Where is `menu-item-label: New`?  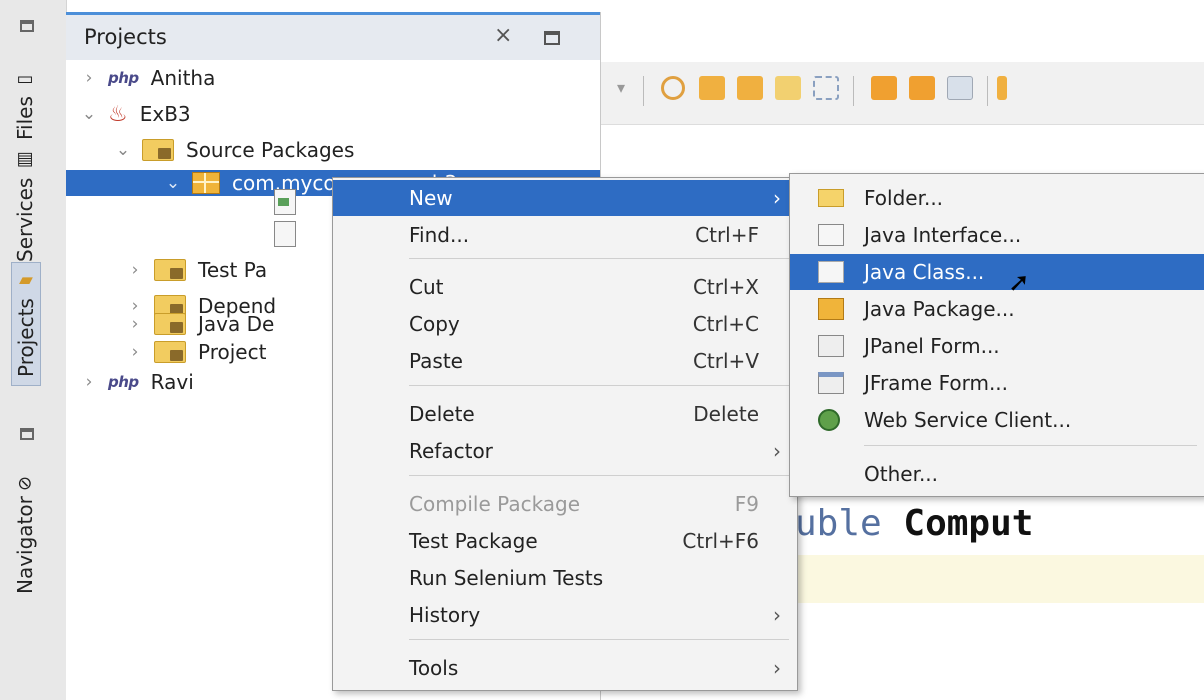
menu-item-label: New is located at coordinates (431, 198).